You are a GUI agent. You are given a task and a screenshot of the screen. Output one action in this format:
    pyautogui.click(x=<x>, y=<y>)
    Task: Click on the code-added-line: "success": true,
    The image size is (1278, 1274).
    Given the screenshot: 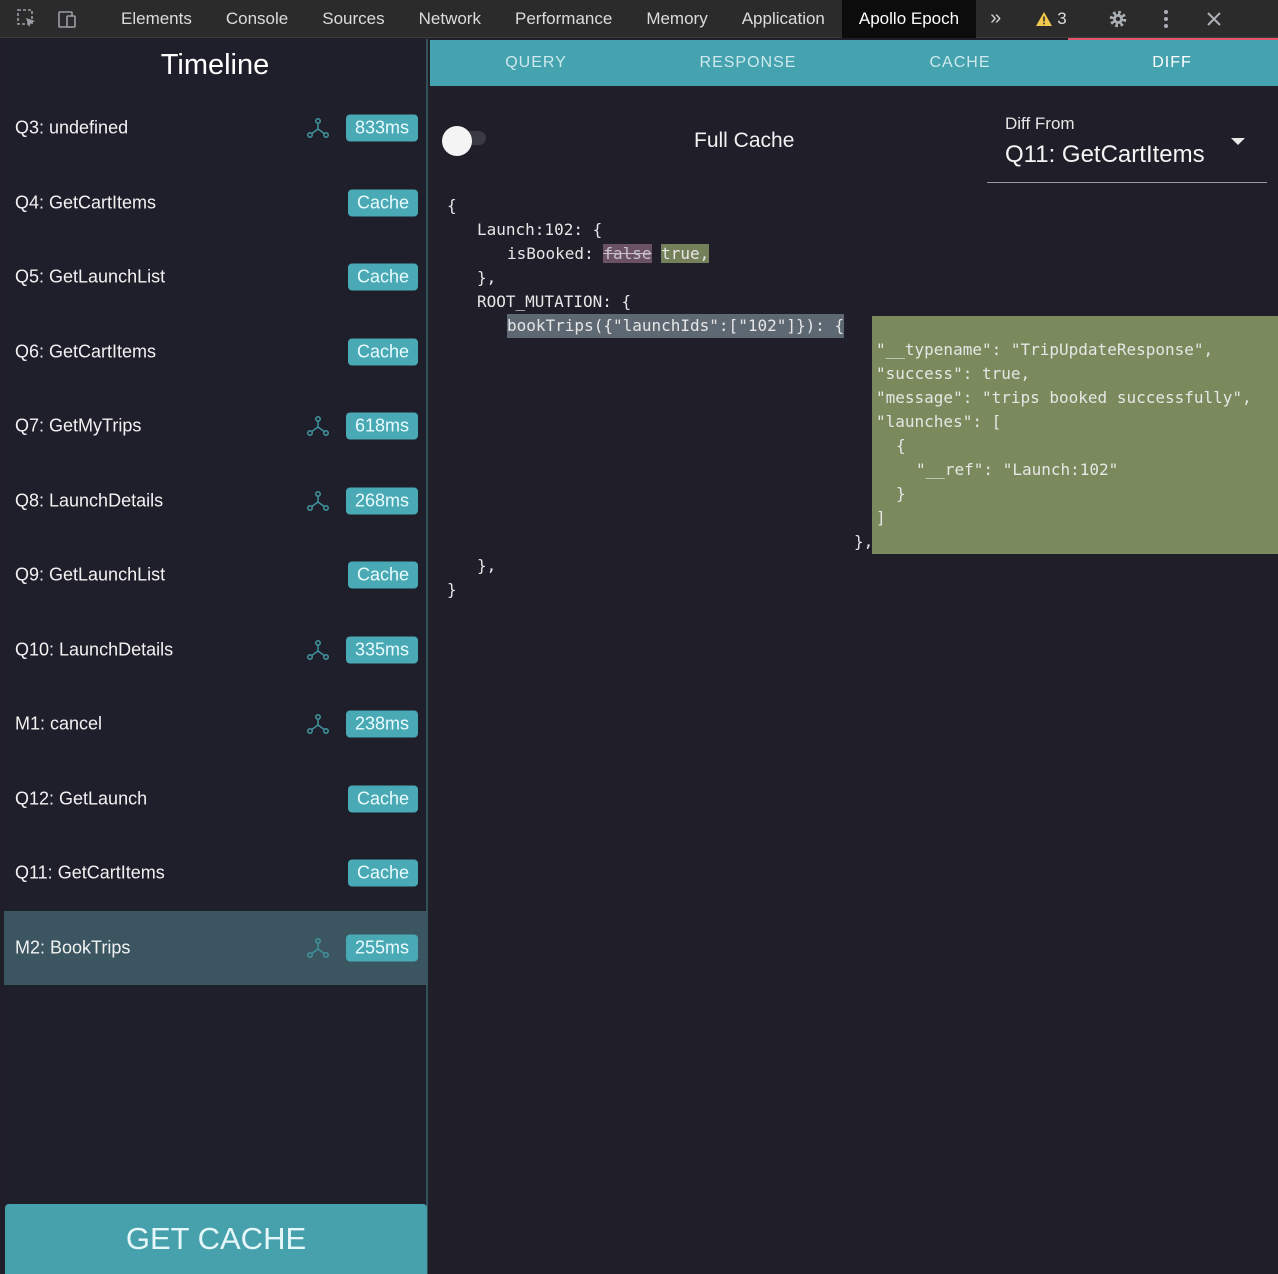 What is the action you would take?
    pyautogui.click(x=953, y=373)
    